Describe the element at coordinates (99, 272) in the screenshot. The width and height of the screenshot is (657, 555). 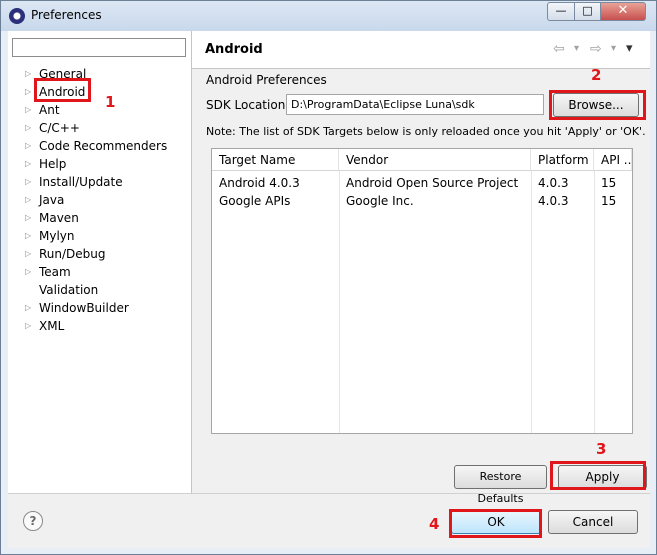
I see `tree-item-team: ▷ Team` at that location.